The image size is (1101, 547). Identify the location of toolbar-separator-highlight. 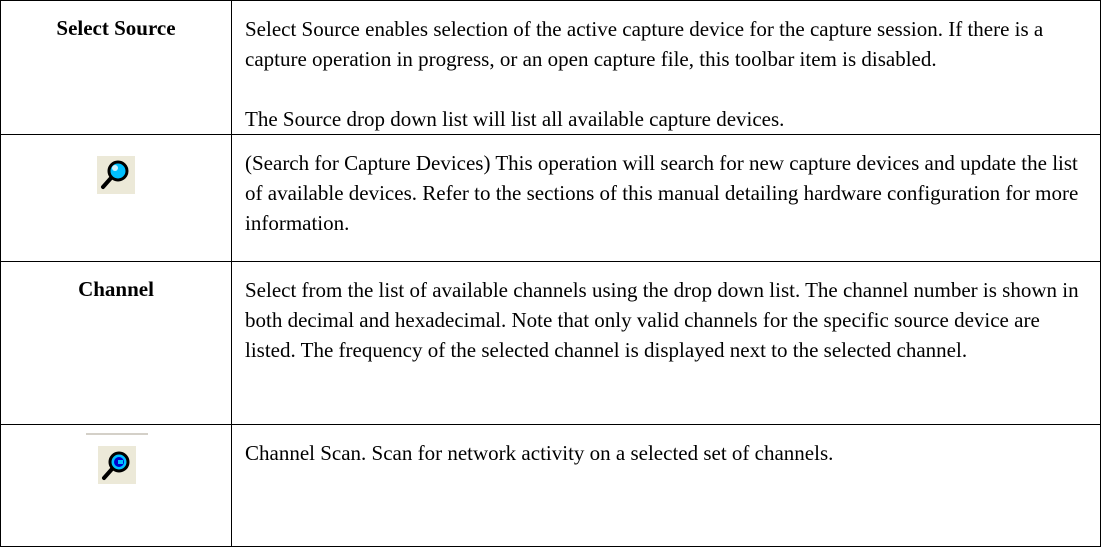
(117, 436).